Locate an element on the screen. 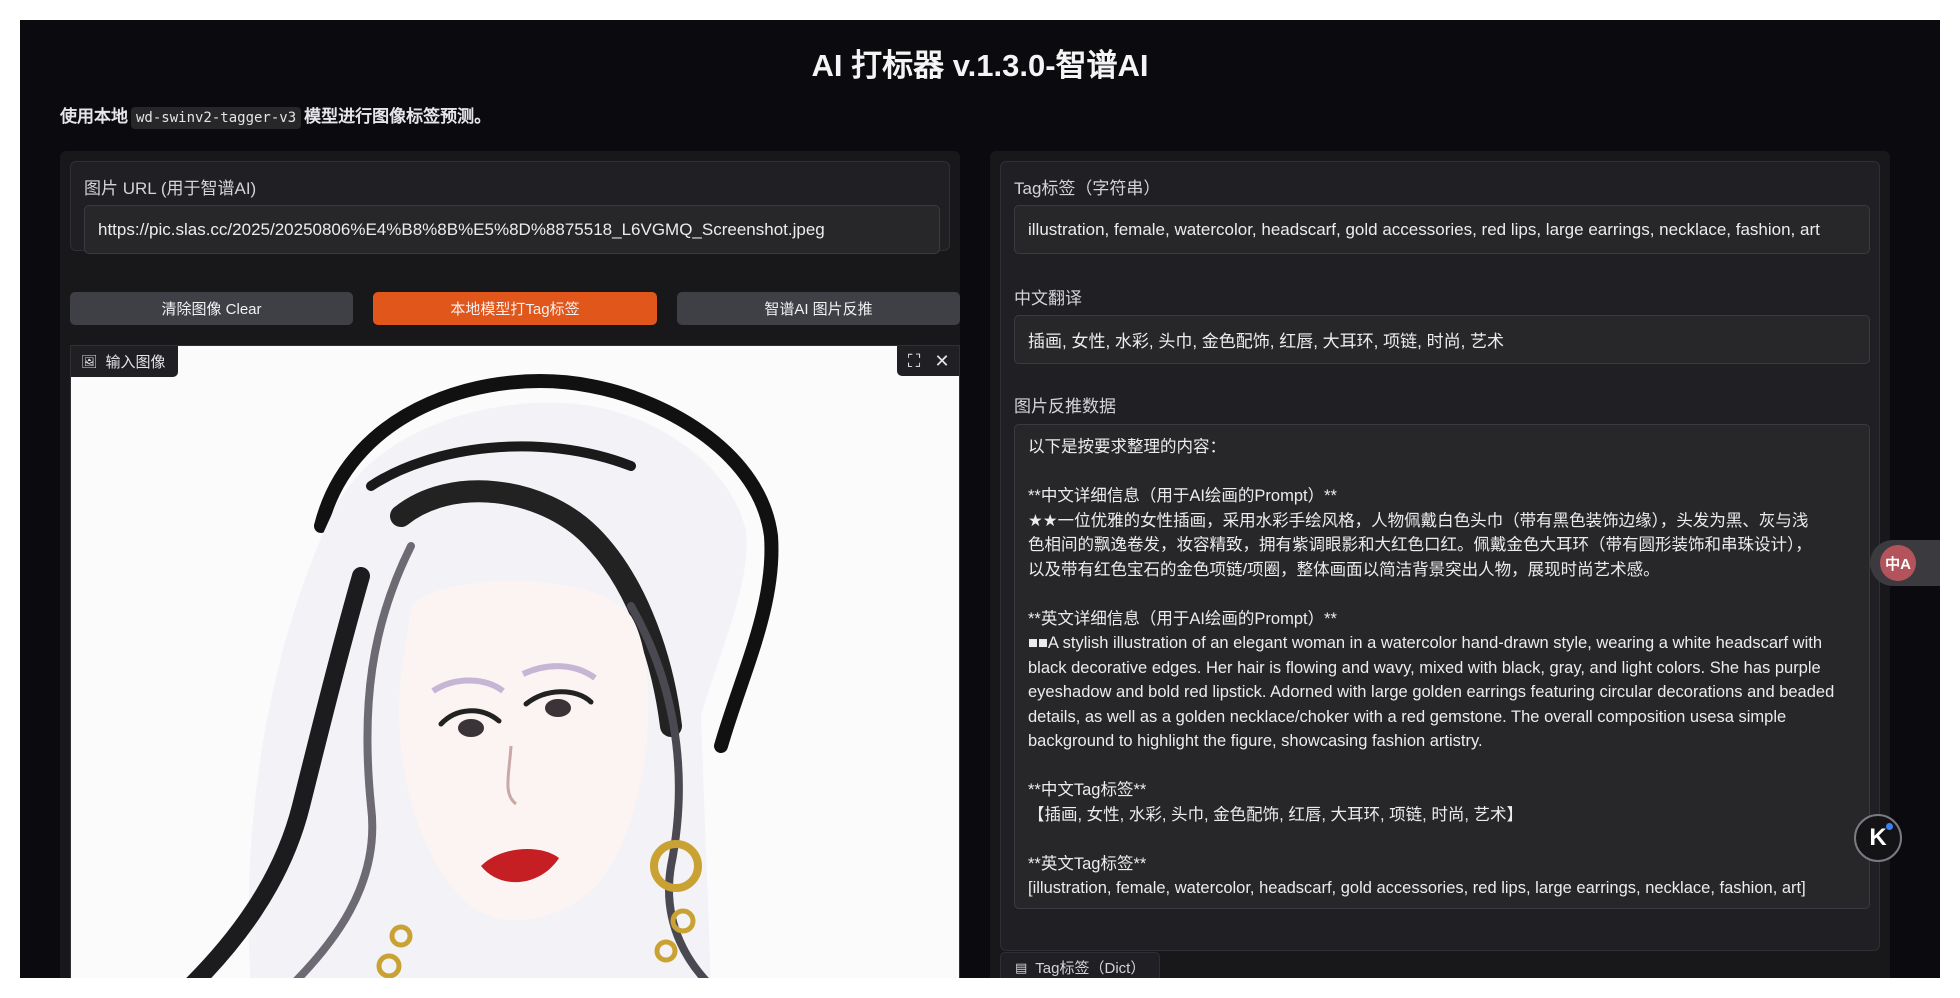 The image size is (1960, 998). chart-icon: ▤ is located at coordinates (1021, 967).